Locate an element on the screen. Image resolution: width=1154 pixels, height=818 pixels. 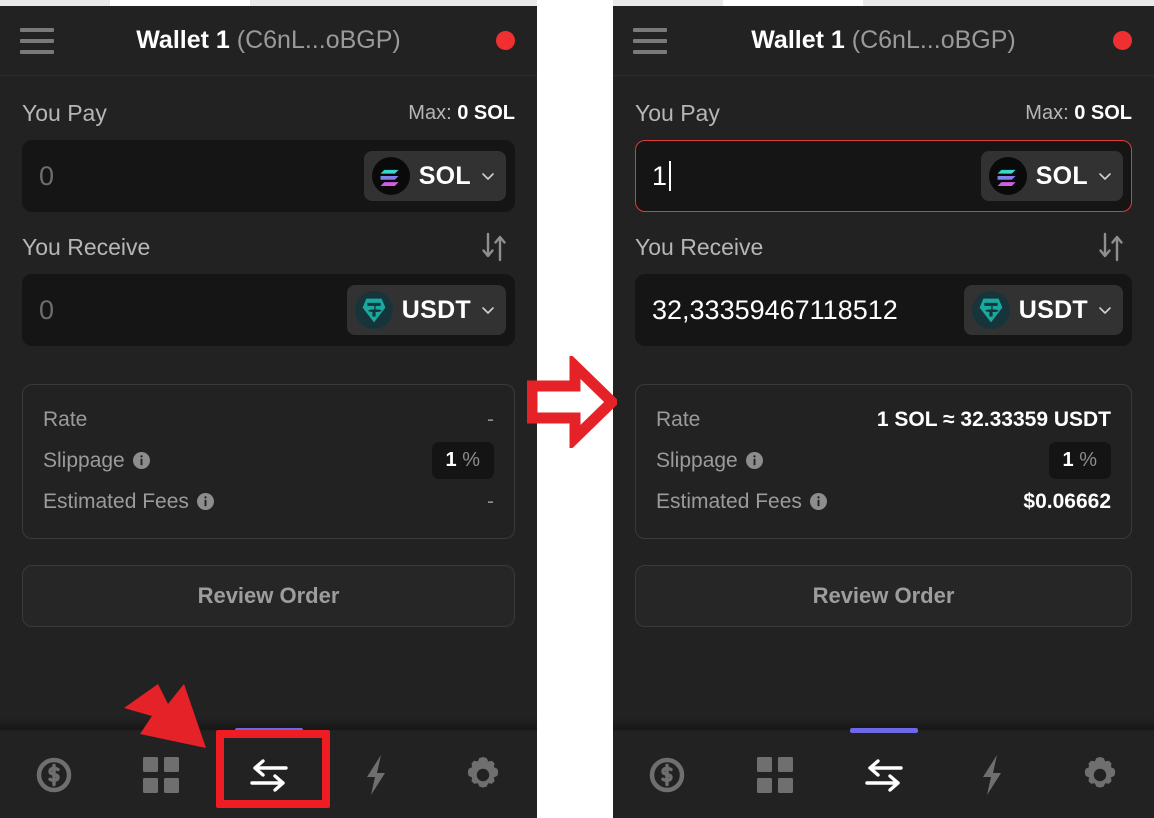
max-balance: Max: 0 SOL is located at coordinates (1078, 113).